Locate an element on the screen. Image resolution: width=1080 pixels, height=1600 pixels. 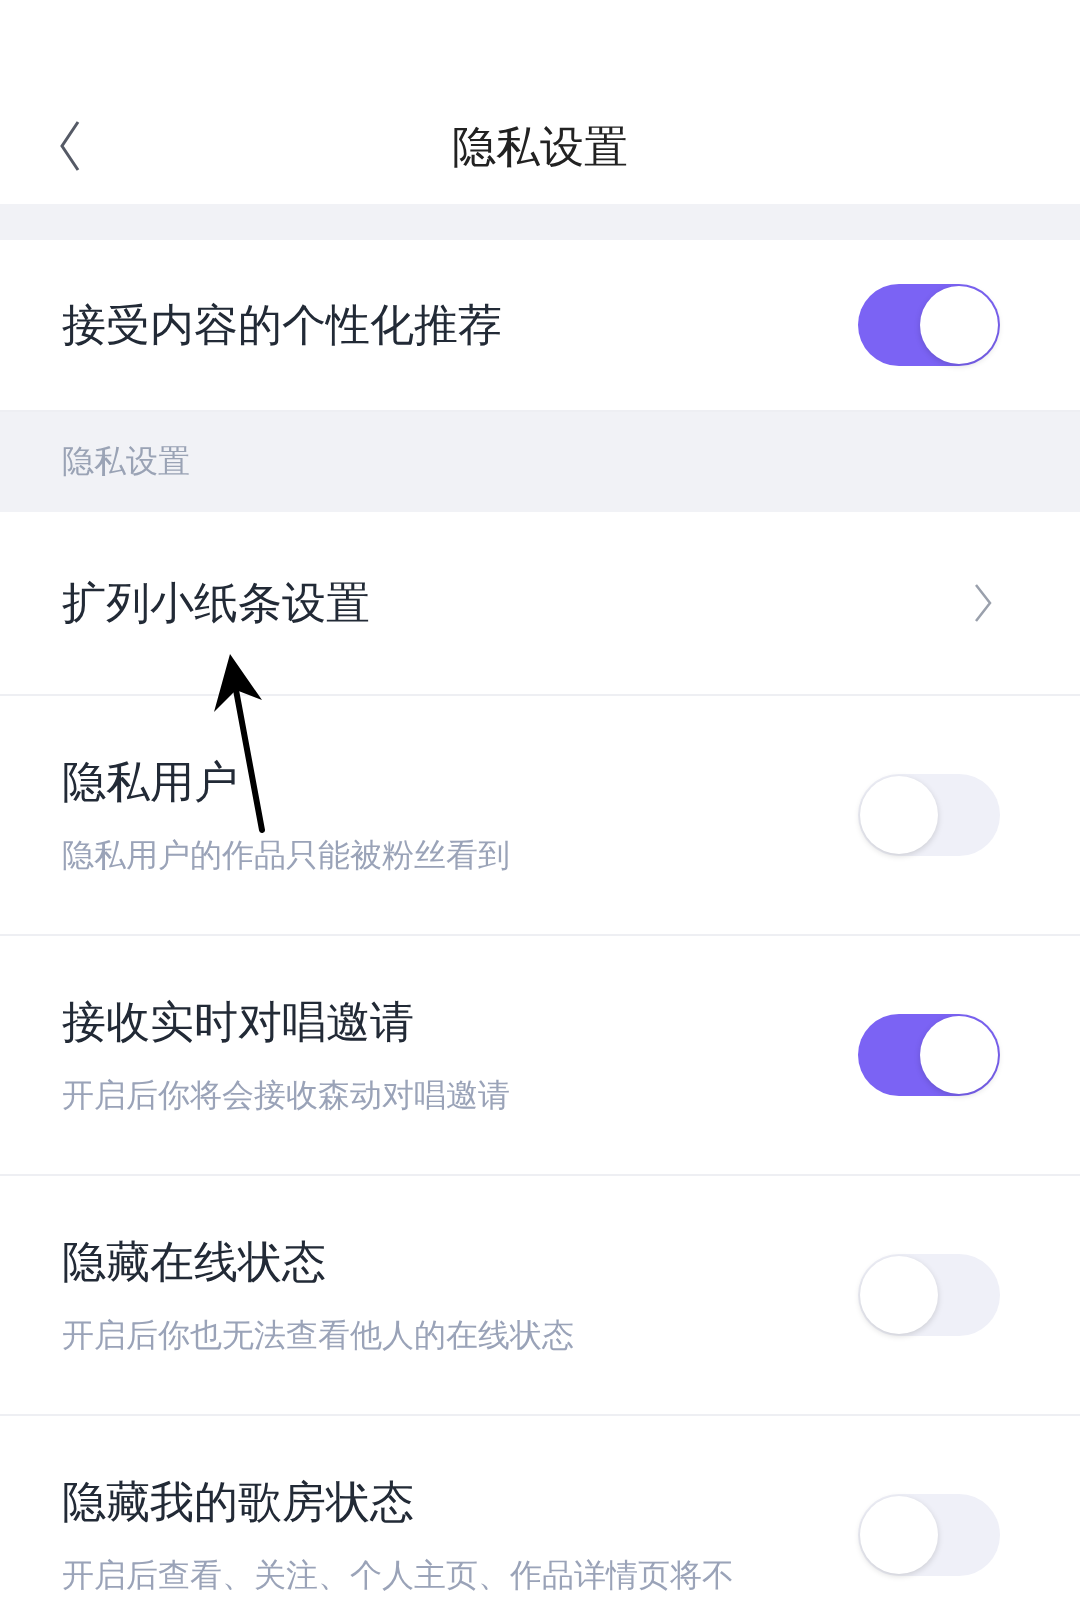
setting-label: 隐藏在线状态 is located at coordinates (194, 1261).